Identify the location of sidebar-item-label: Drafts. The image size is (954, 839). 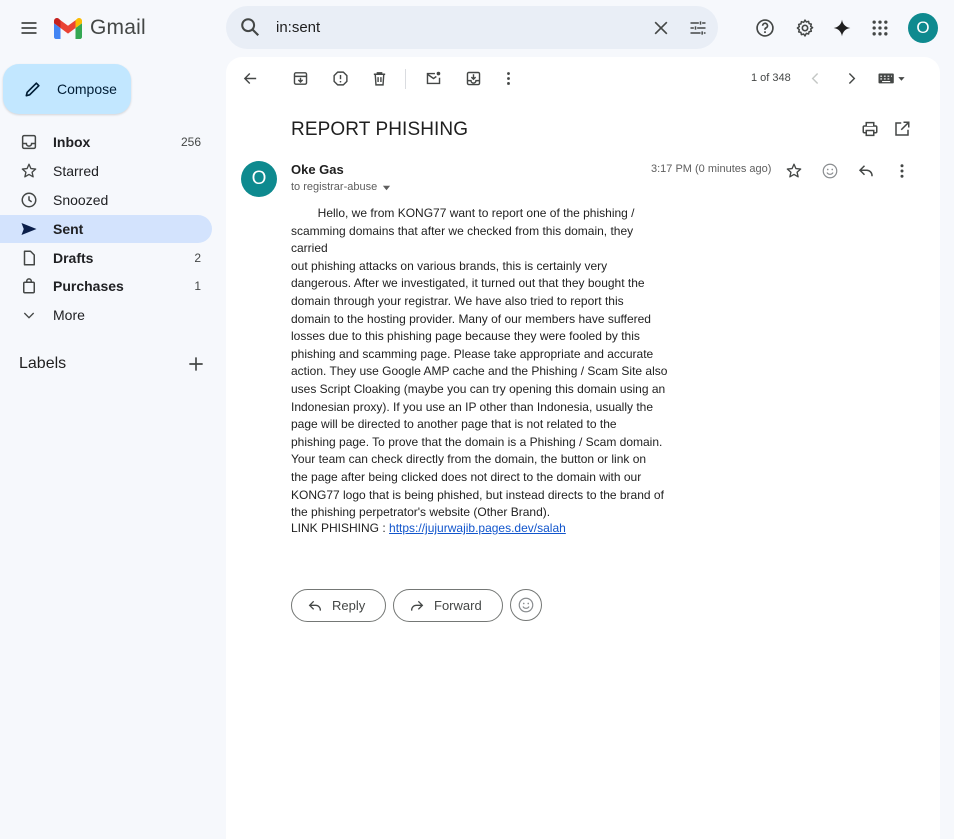
(73, 258).